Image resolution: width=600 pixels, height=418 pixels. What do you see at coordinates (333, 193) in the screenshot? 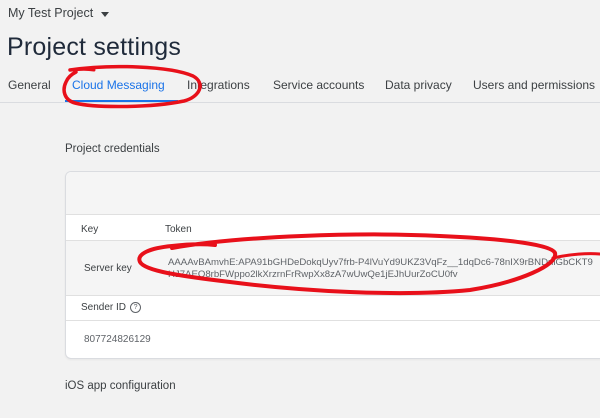
I see `card-header` at bounding box center [333, 193].